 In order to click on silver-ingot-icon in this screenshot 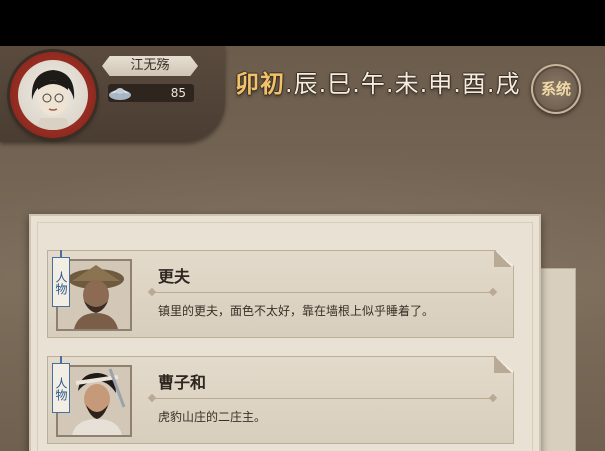, I will do `click(120, 91)`.